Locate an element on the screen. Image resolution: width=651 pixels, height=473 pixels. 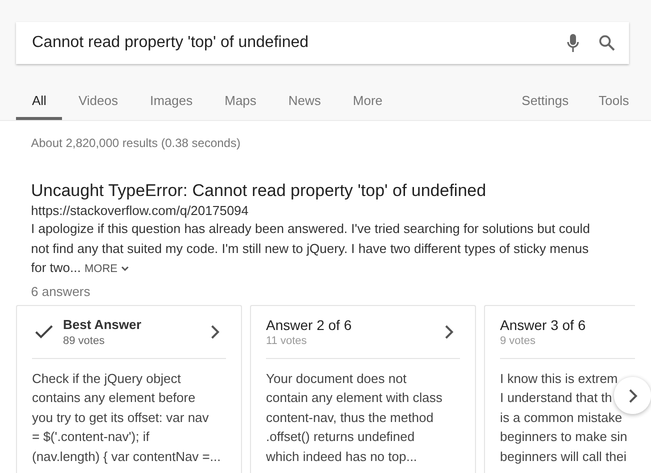
answer-card: Answer 3 of 6 9 votes I know this is extrem I understand that th is a common mistake beginners to make sin beginners will call thei is located at coordinates (559, 388).